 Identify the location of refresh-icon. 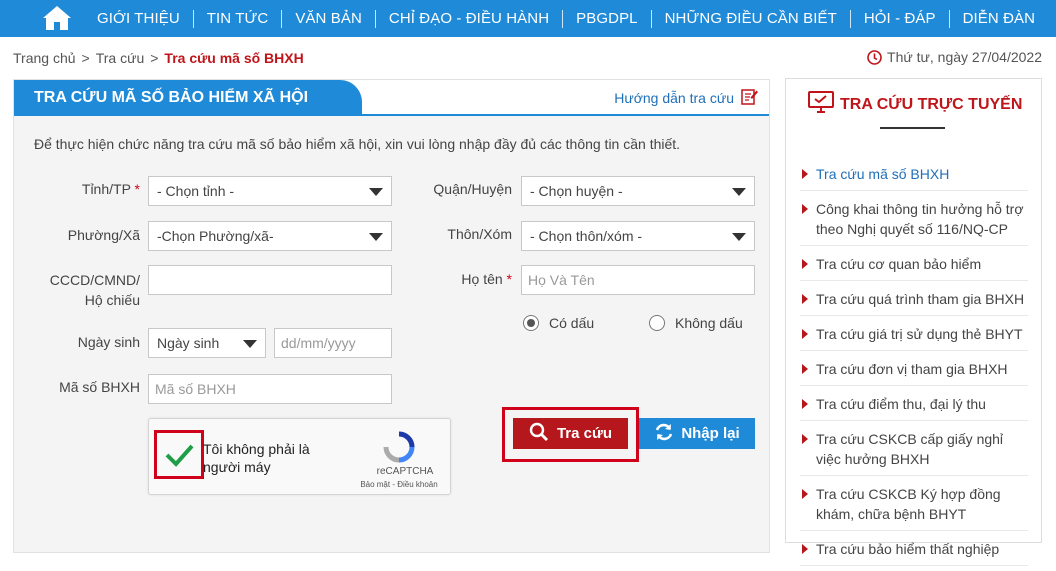
(664, 434).